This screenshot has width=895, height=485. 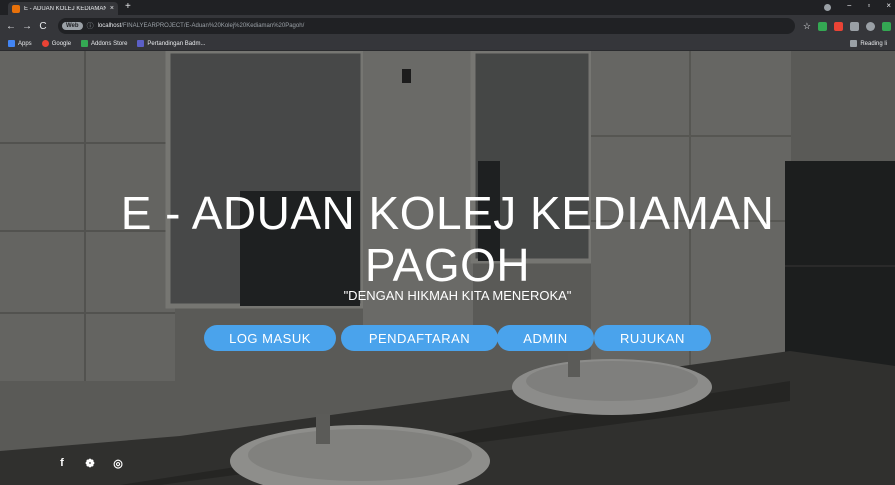 What do you see at coordinates (847, 26) in the screenshot?
I see `extensions-area: ☆` at bounding box center [847, 26].